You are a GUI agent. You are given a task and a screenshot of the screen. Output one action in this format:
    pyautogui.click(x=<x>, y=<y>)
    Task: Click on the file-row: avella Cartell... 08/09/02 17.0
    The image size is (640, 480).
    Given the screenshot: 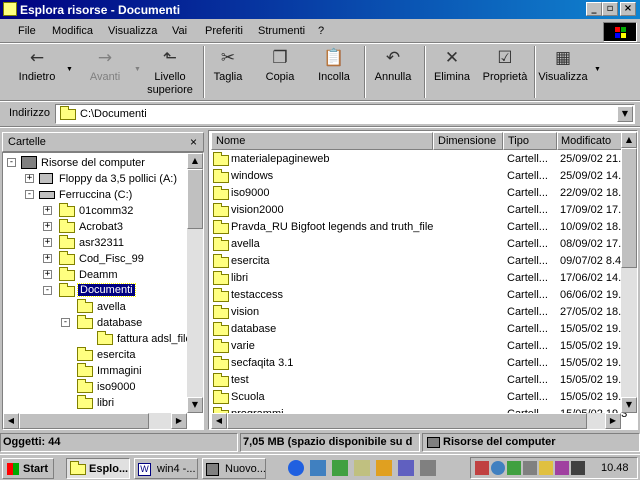 What is the action you would take?
    pyautogui.click(x=419, y=244)
    